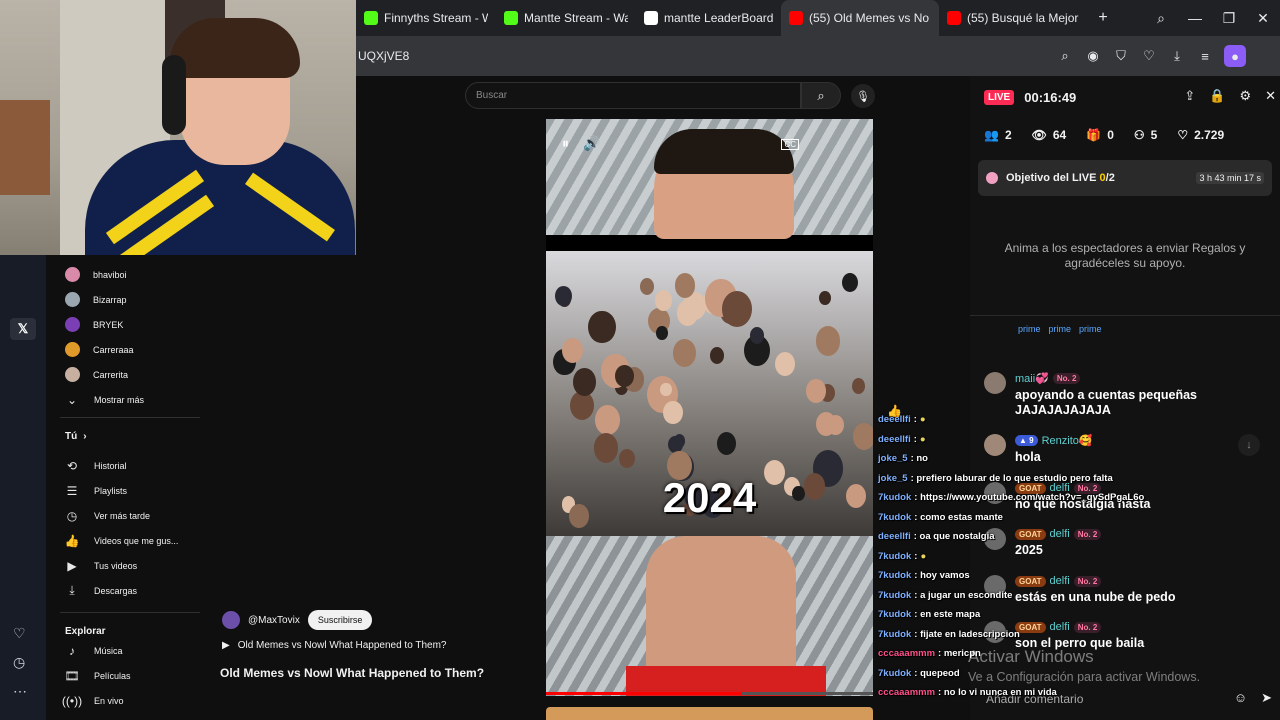 The image size is (1280, 720). What do you see at coordinates (130, 399) in the screenshot?
I see `show-more-button: ⌄ Mostrar más` at bounding box center [130, 399].